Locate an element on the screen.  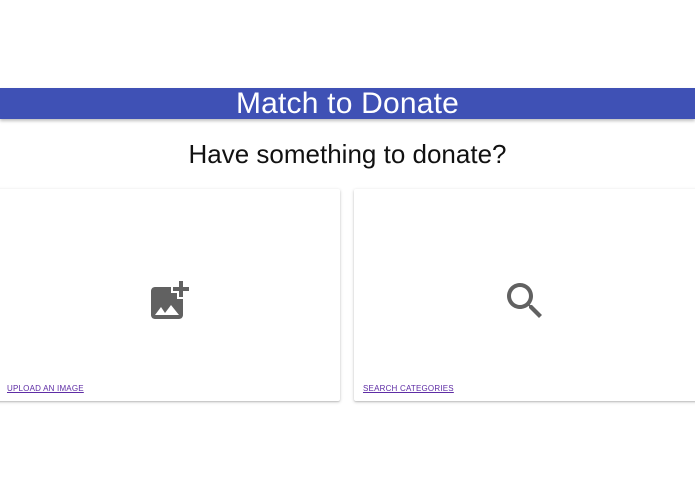
search-categories-link: SEARCH CATEGORIES is located at coordinates (408, 388).